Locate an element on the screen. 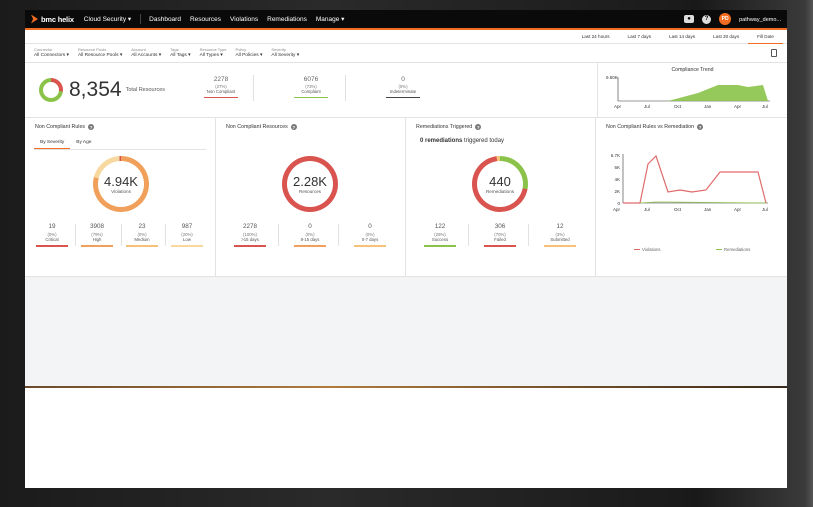  filter-connector: Connector All Connectors ▾ is located at coordinates (51, 52).